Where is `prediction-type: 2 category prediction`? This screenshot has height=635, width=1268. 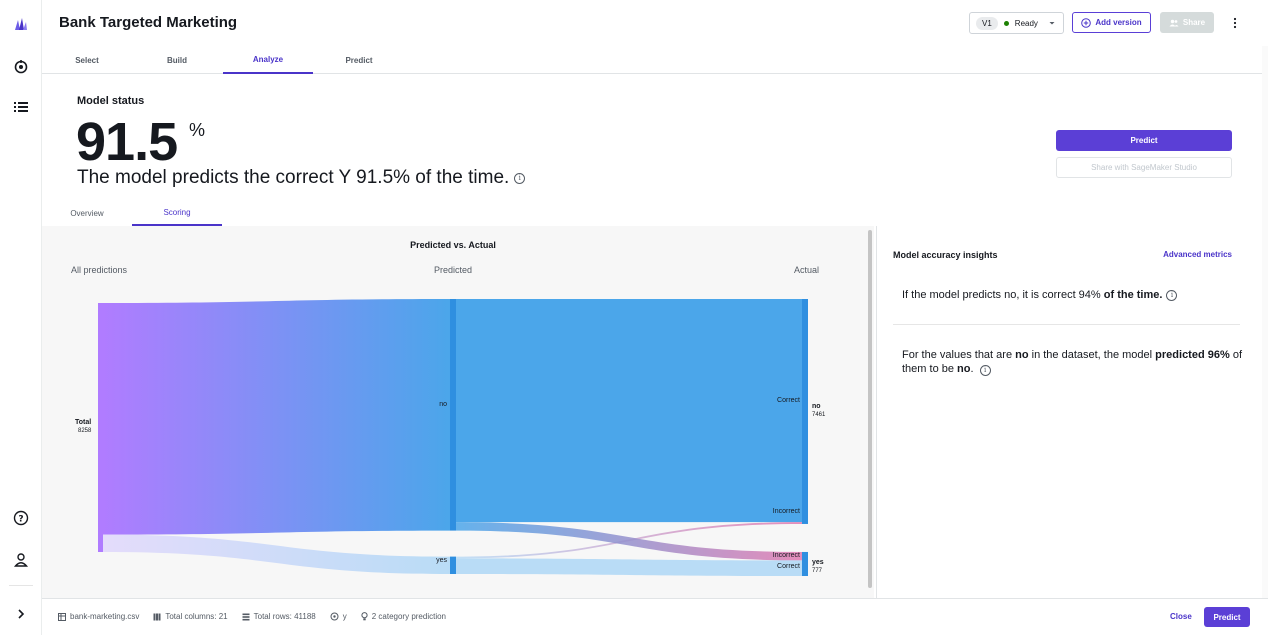
prediction-type: 2 category prediction is located at coordinates (403, 616).